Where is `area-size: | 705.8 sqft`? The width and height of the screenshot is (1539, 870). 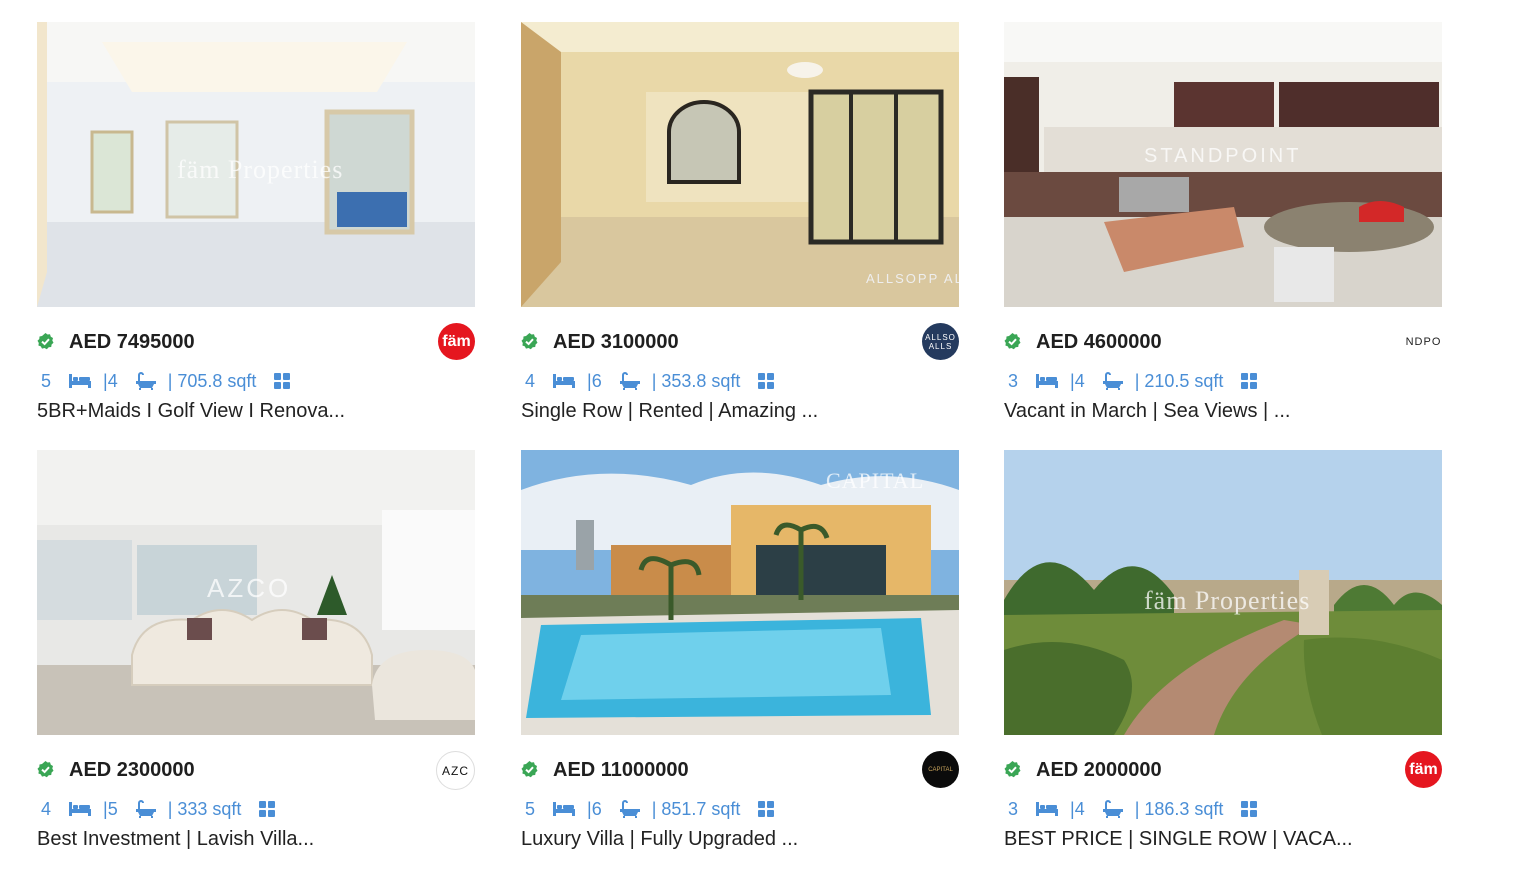
area-size: | 705.8 sqft is located at coordinates (212, 380).